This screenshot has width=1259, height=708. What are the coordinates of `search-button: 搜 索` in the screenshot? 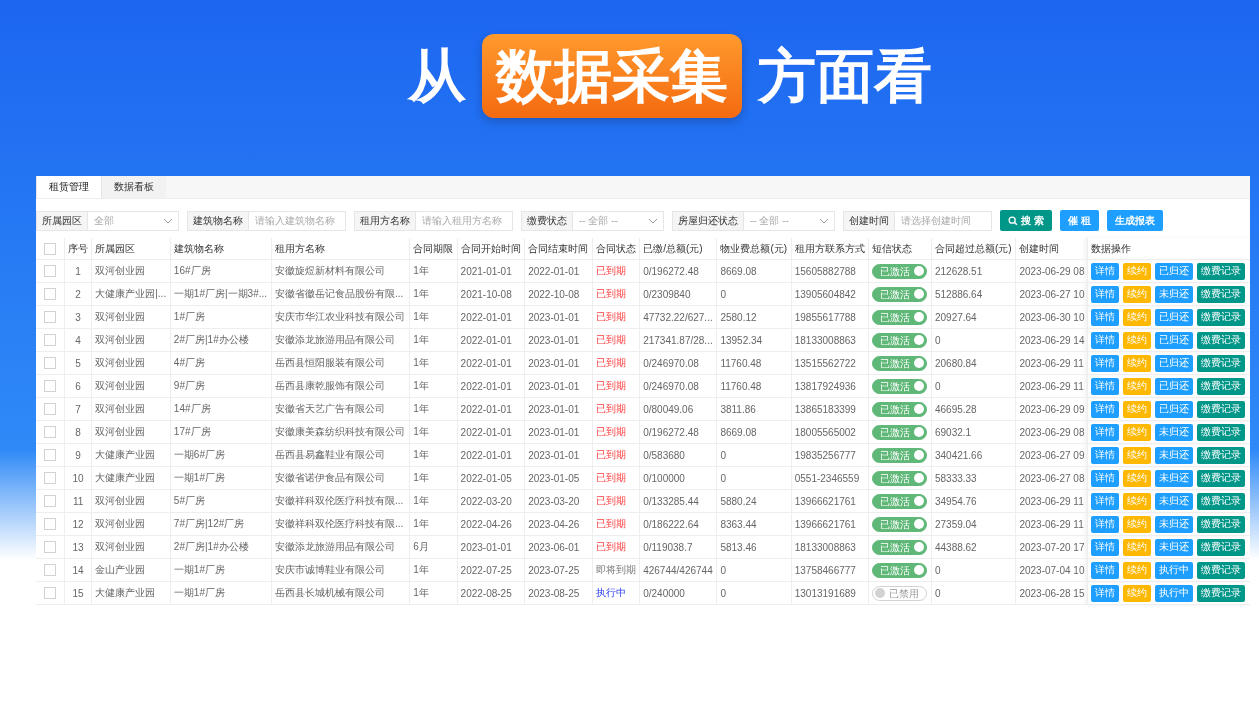 It's located at (1026, 220).